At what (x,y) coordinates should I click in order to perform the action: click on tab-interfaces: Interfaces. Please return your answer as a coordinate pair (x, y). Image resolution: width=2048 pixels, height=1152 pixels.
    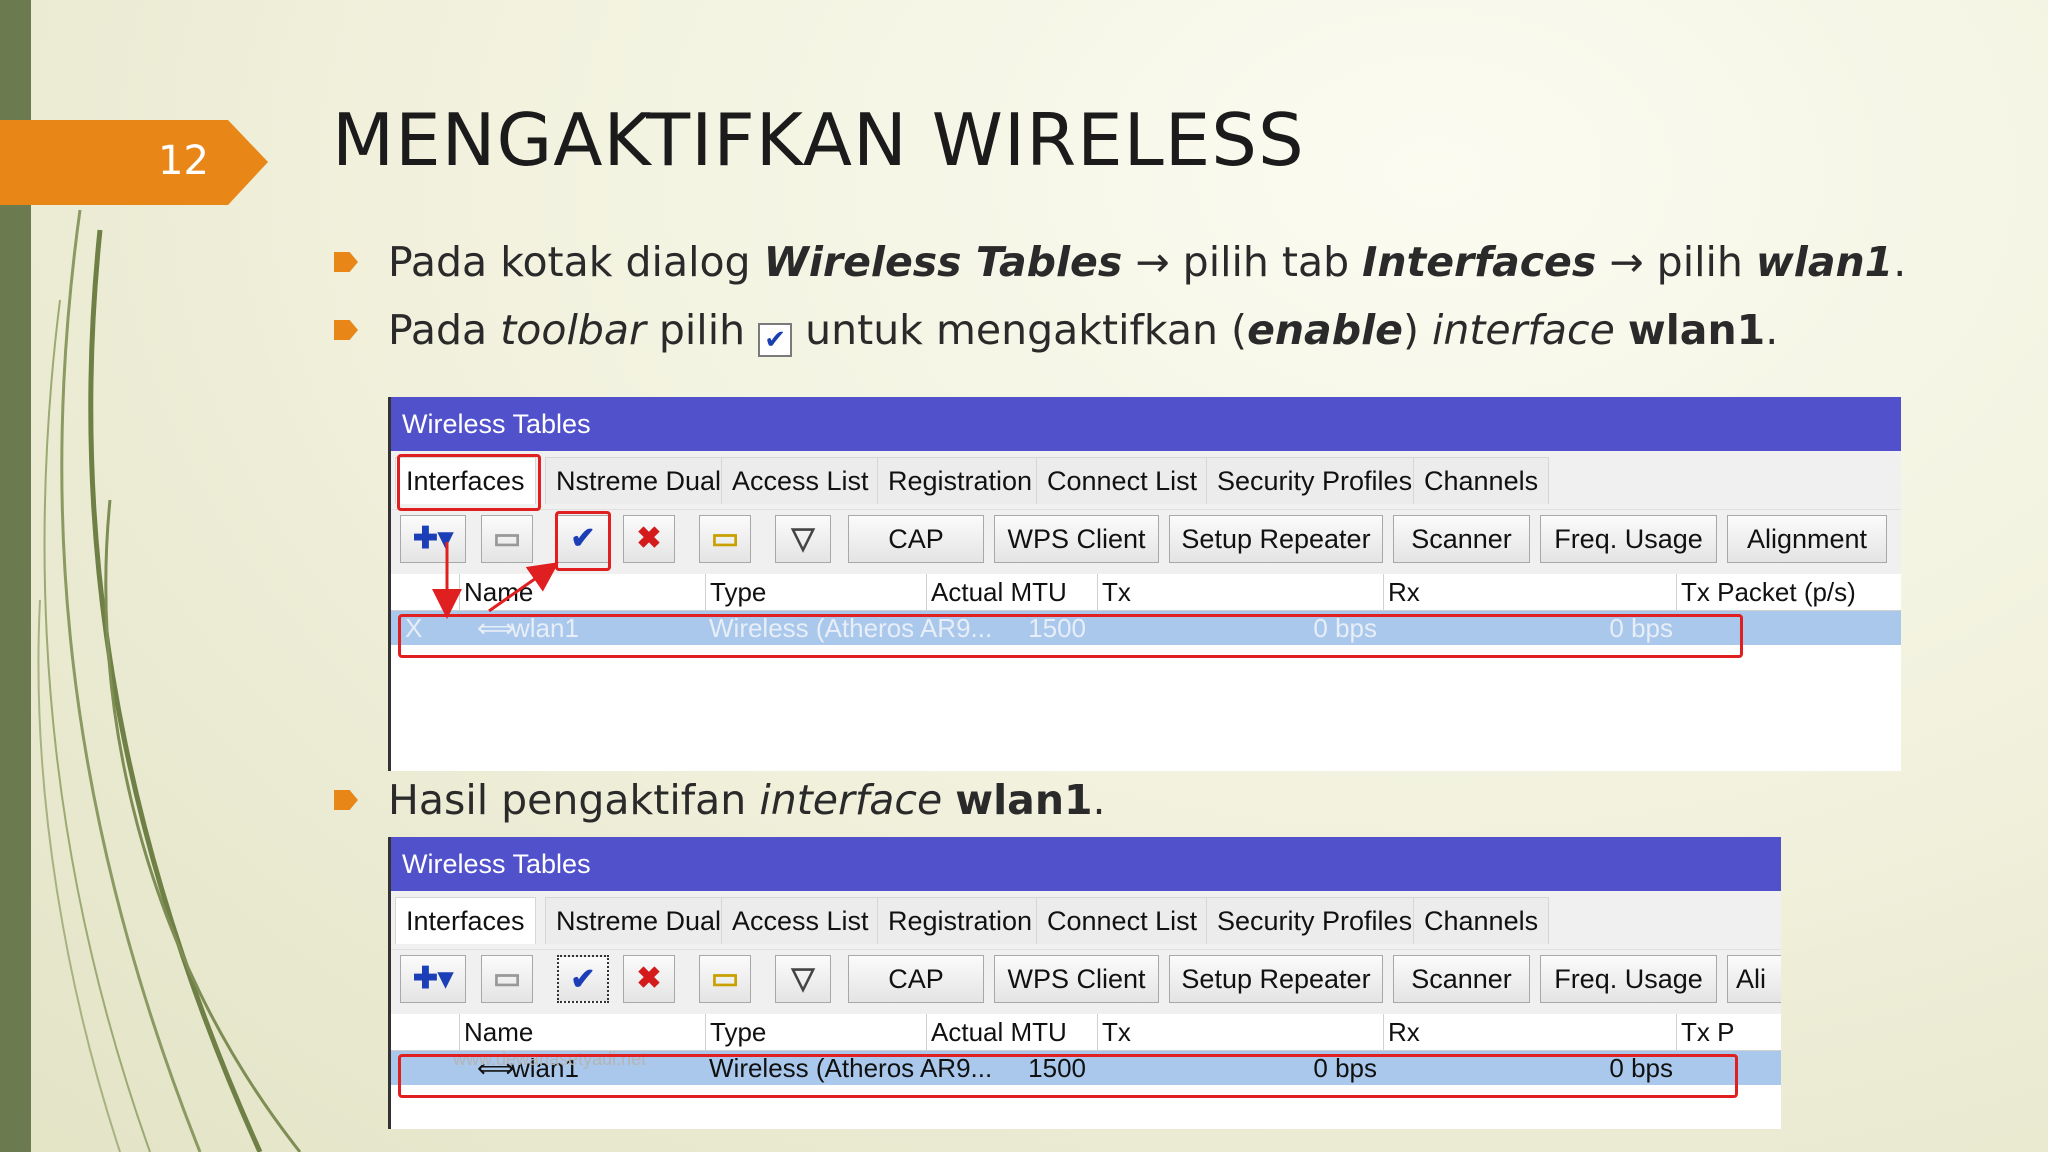
    Looking at the image, I should click on (465, 920).